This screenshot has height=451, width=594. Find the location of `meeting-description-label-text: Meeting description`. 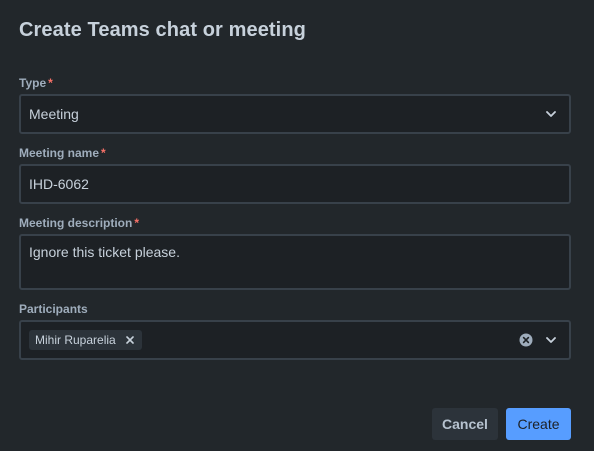

meeting-description-label-text: Meeting description is located at coordinates (76, 223).